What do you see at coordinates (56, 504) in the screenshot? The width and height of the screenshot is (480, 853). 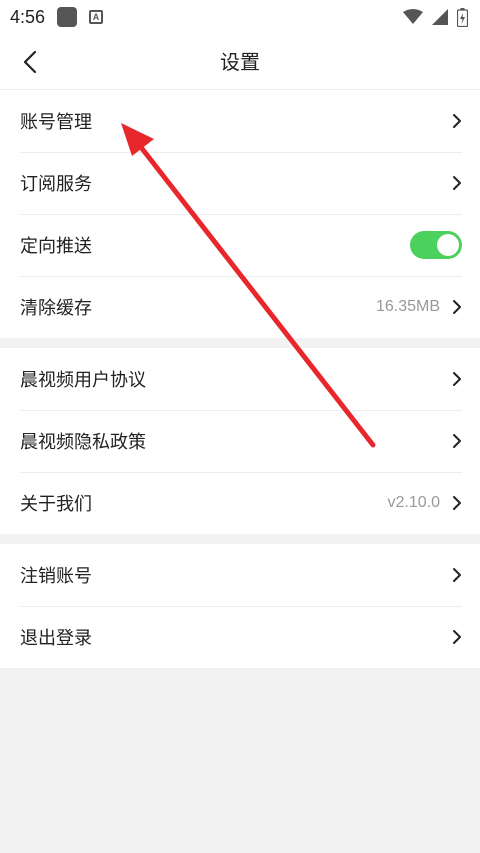 I see `settings-item-label: 关于我们` at bounding box center [56, 504].